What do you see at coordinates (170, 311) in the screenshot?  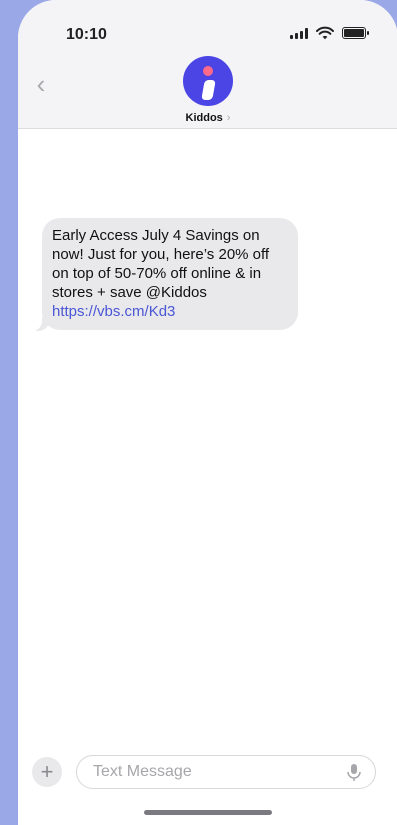 I see `message-link: https://vbs.cm/Kd3` at bounding box center [170, 311].